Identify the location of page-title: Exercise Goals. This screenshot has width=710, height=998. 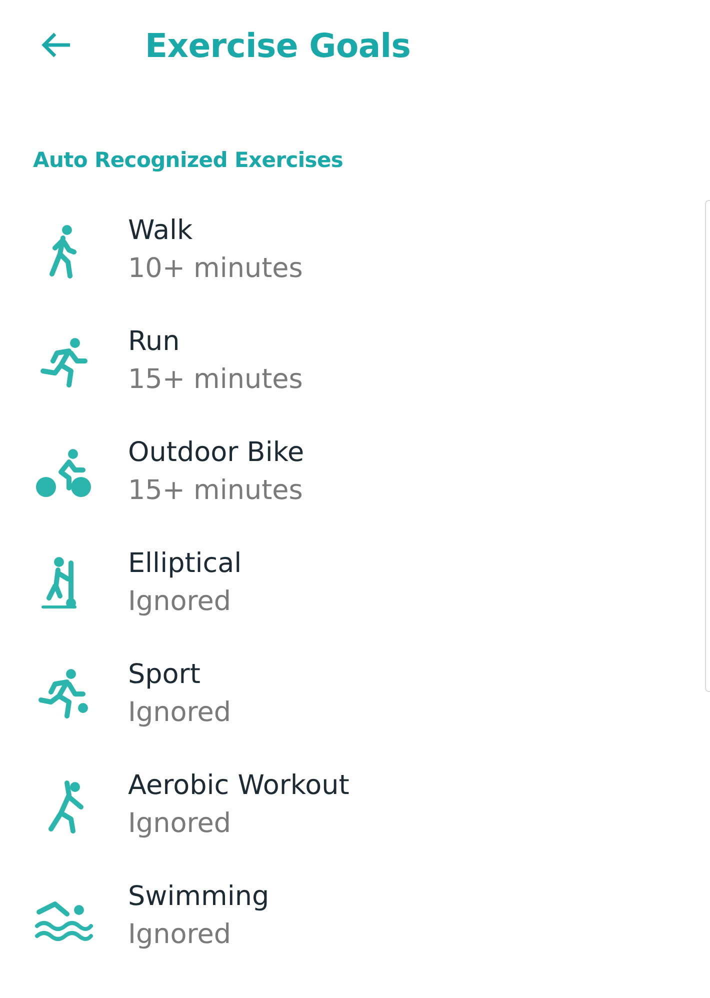
(278, 45).